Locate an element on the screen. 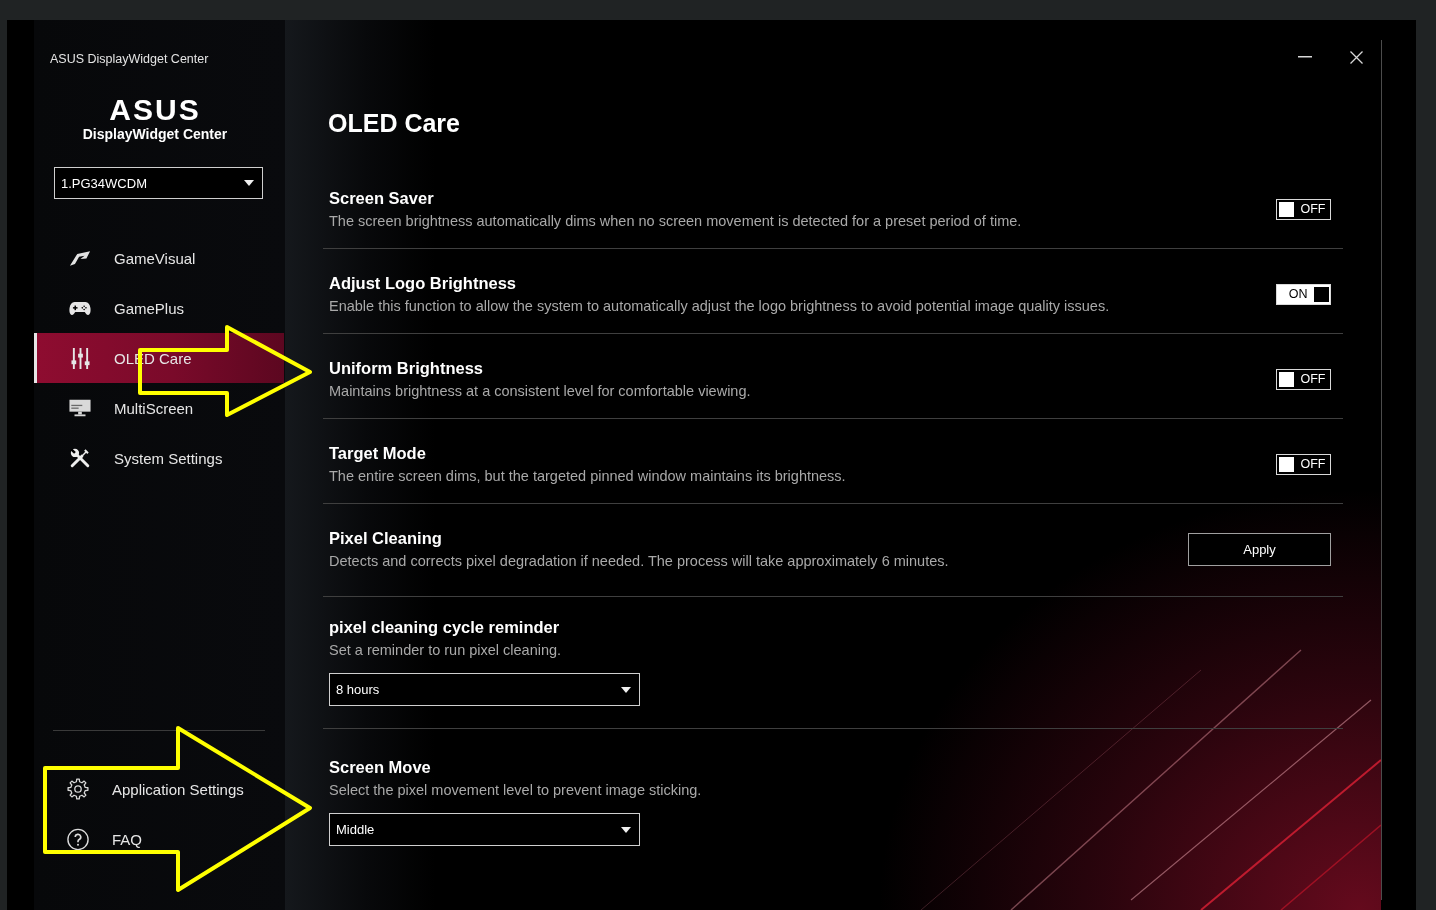  setting-title: Screen Saver is located at coordinates (381, 198).